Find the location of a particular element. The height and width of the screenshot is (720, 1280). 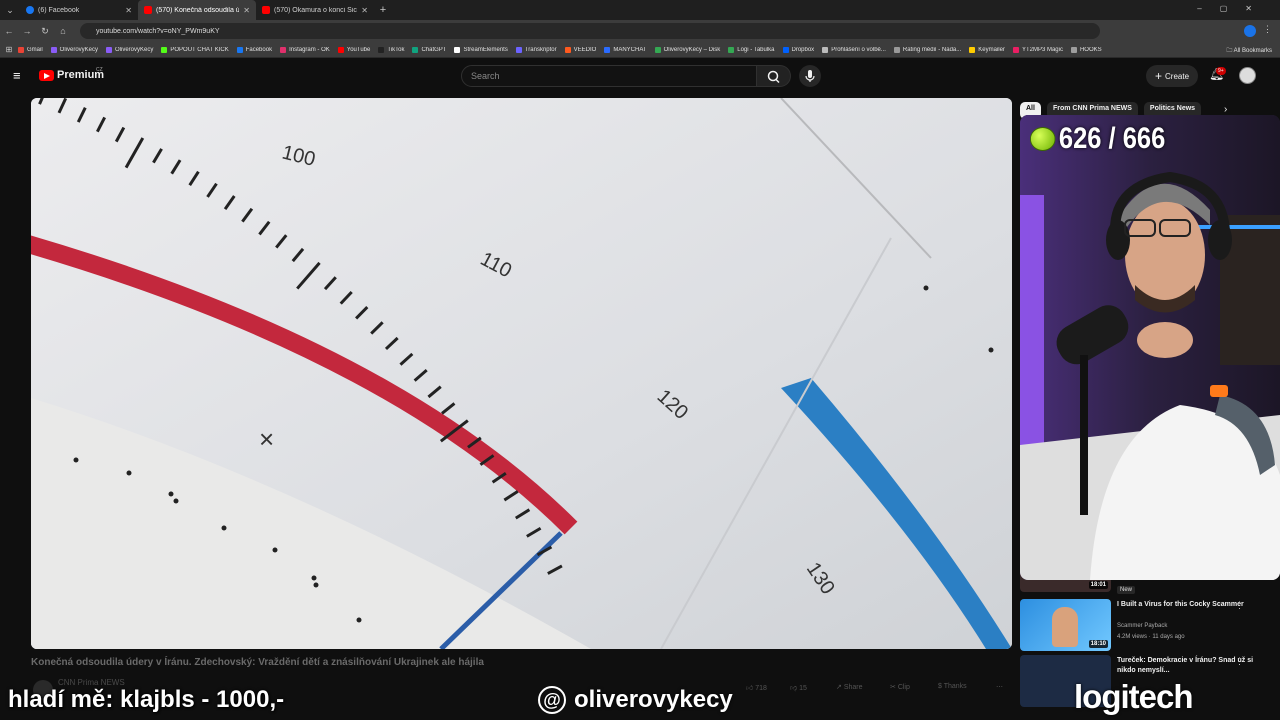

bookmark-item: Gmail is located at coordinates (30, 49).